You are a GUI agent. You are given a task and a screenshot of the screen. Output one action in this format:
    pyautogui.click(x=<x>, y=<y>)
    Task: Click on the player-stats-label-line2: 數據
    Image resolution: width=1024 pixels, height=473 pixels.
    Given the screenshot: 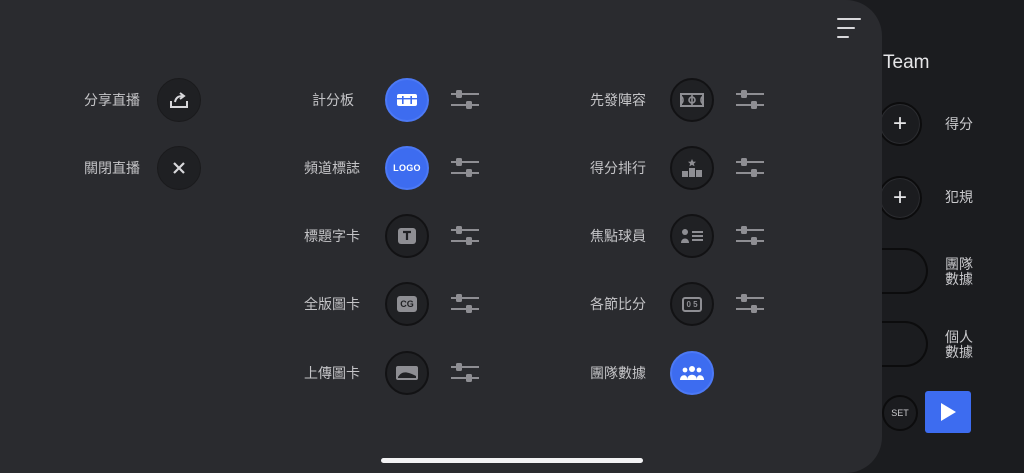 What is the action you would take?
    pyautogui.click(x=959, y=352)
    